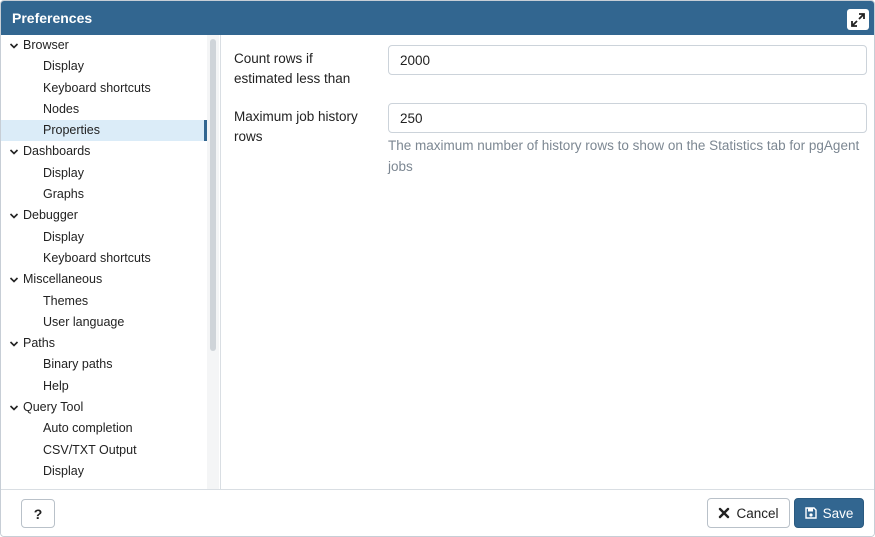 Image resolution: width=875 pixels, height=537 pixels. I want to click on tree-item: Binary paths, so click(104, 364).